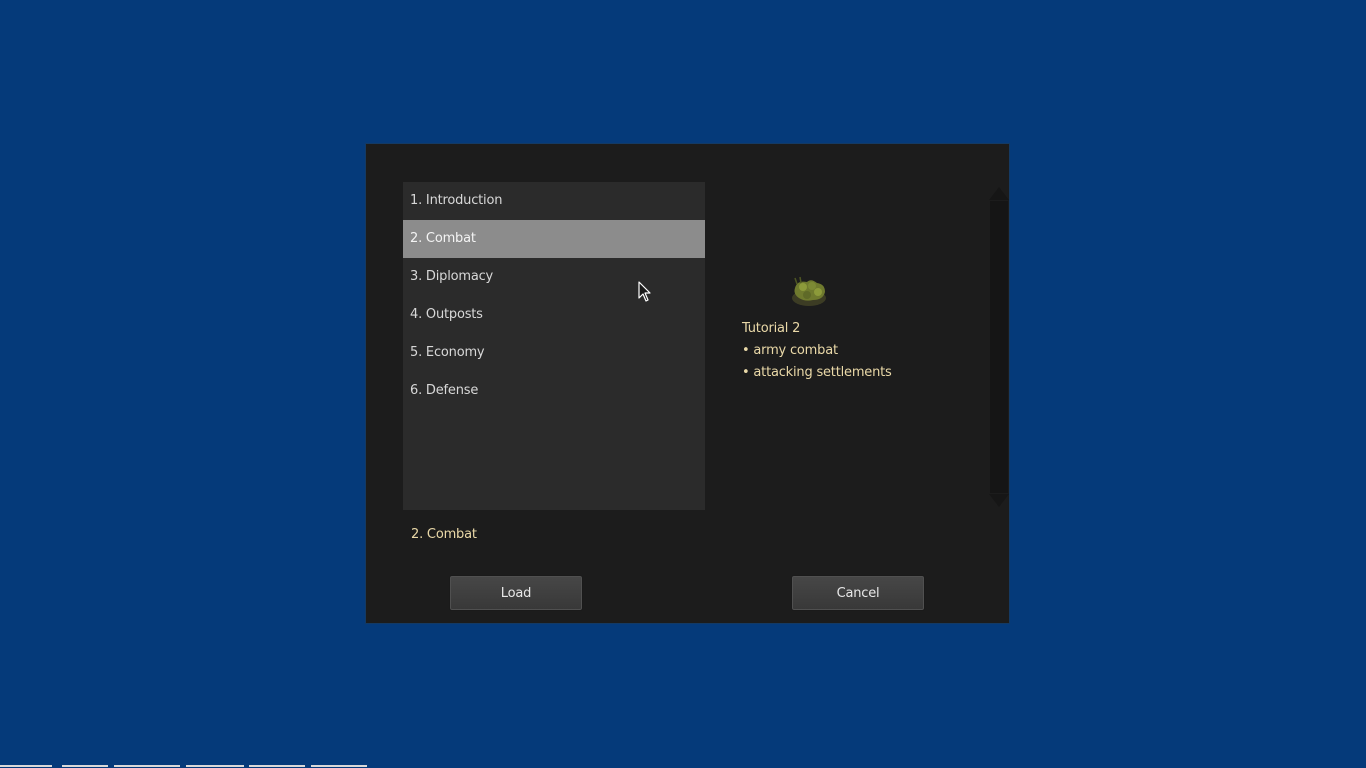  Describe the element at coordinates (554, 315) in the screenshot. I see `list-item-outposts: 4. Outposts` at that location.